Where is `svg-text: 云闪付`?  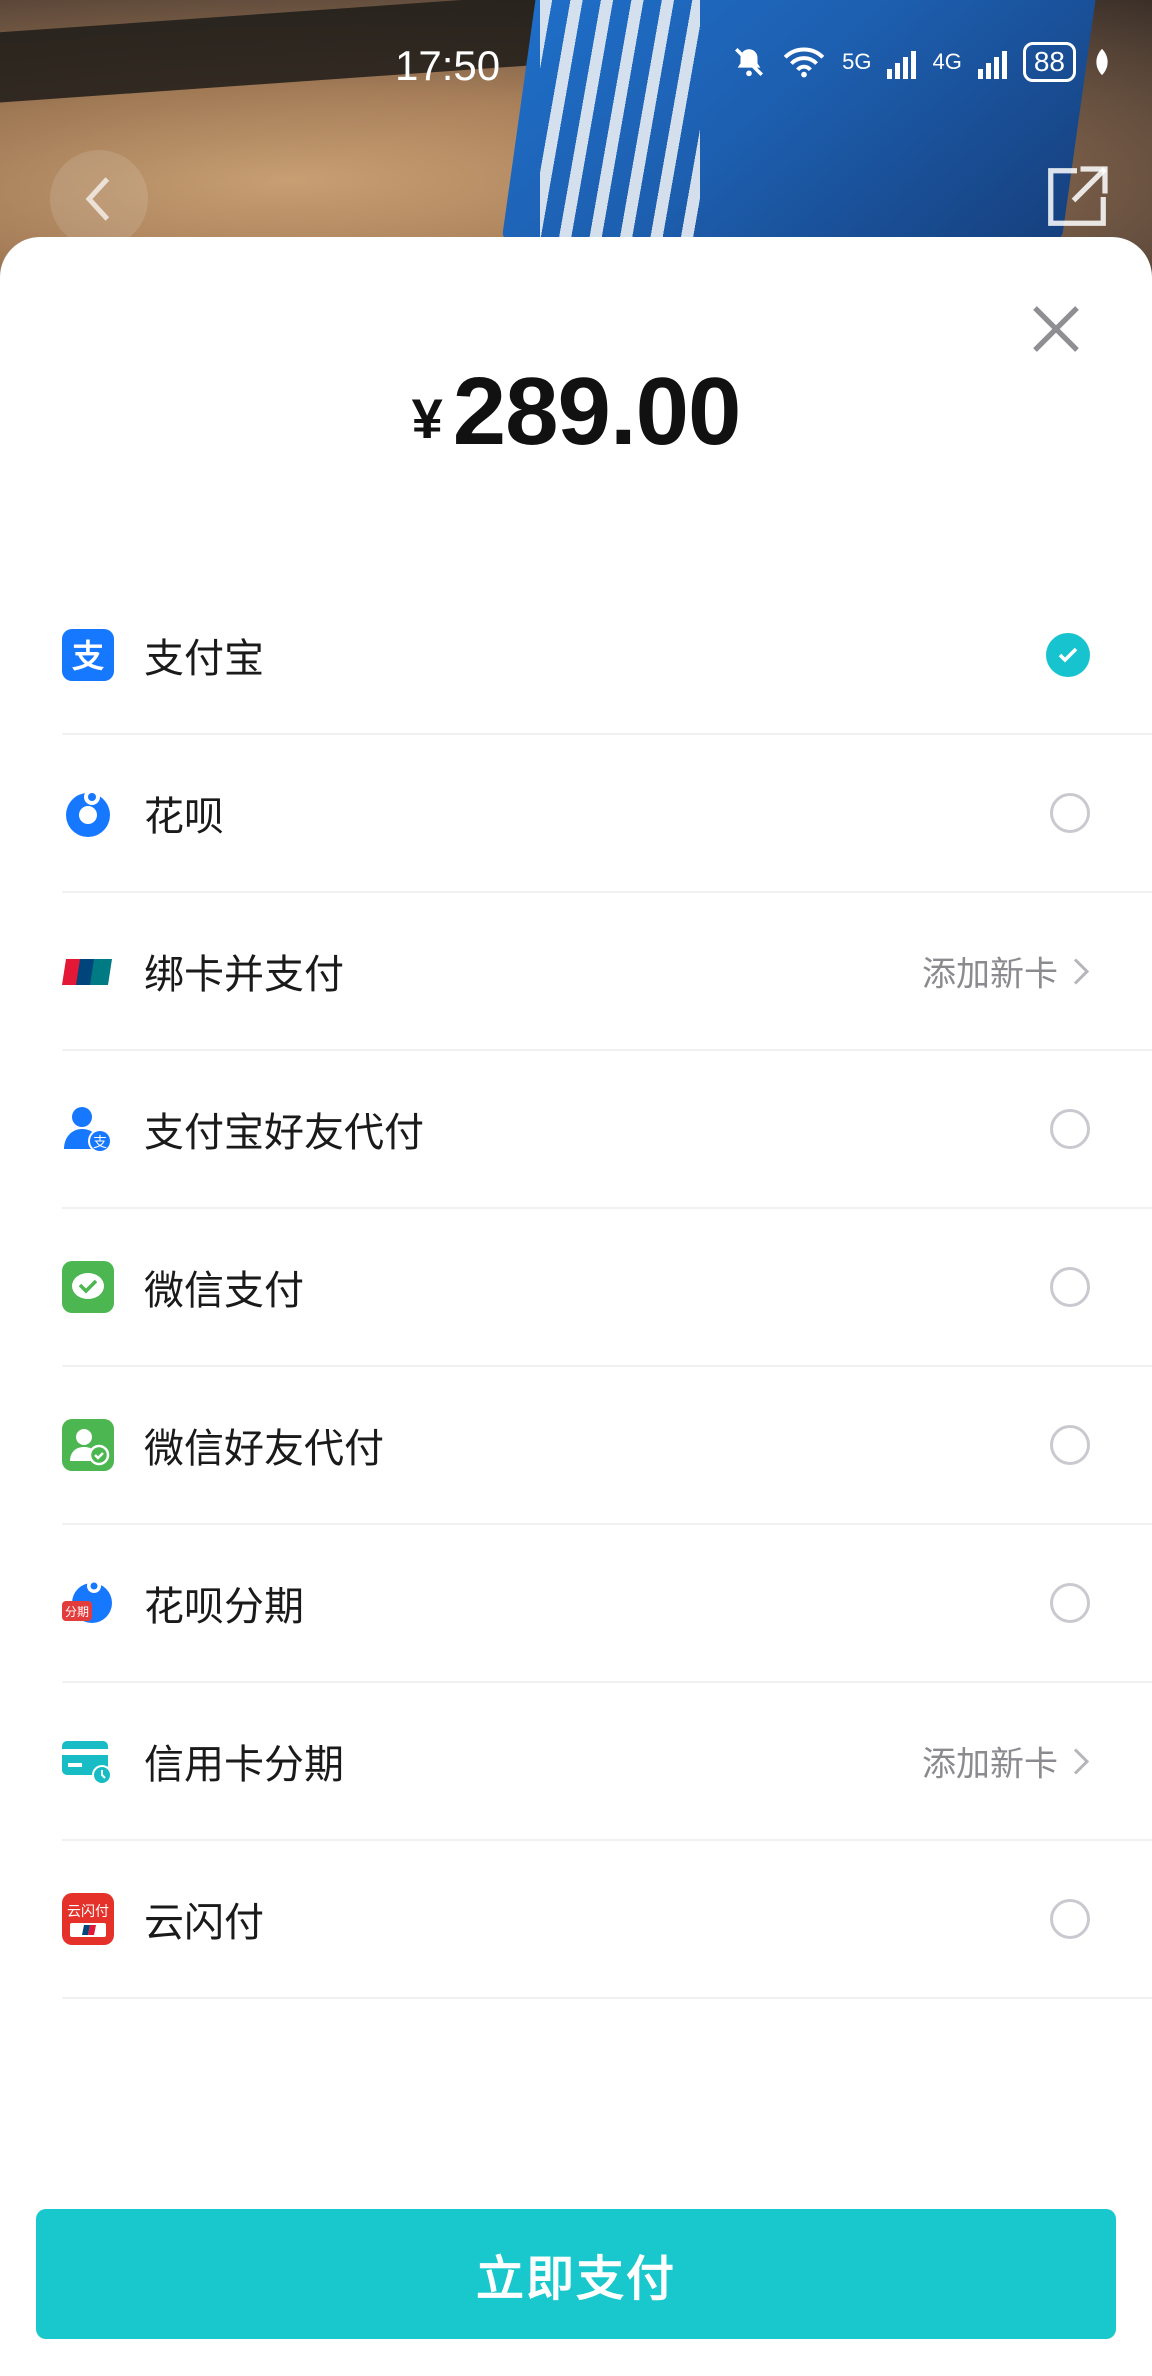
svg-text: 云闪付 is located at coordinates (88, 1912).